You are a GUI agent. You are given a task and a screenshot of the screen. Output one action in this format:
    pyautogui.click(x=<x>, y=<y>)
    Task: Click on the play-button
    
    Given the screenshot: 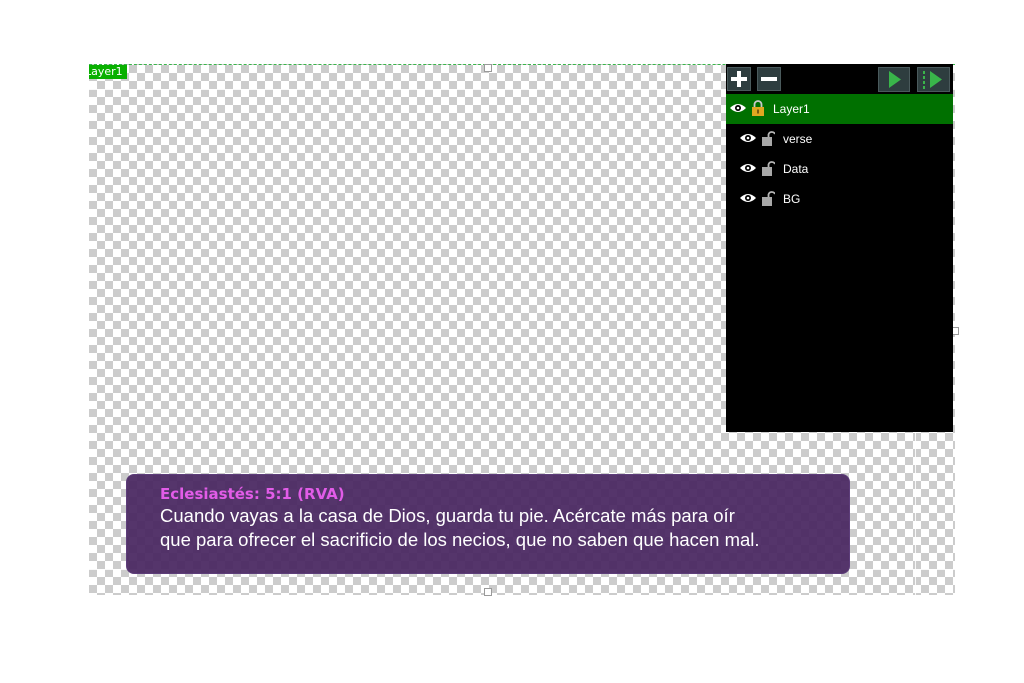 What is the action you would take?
    pyautogui.click(x=894, y=79)
    